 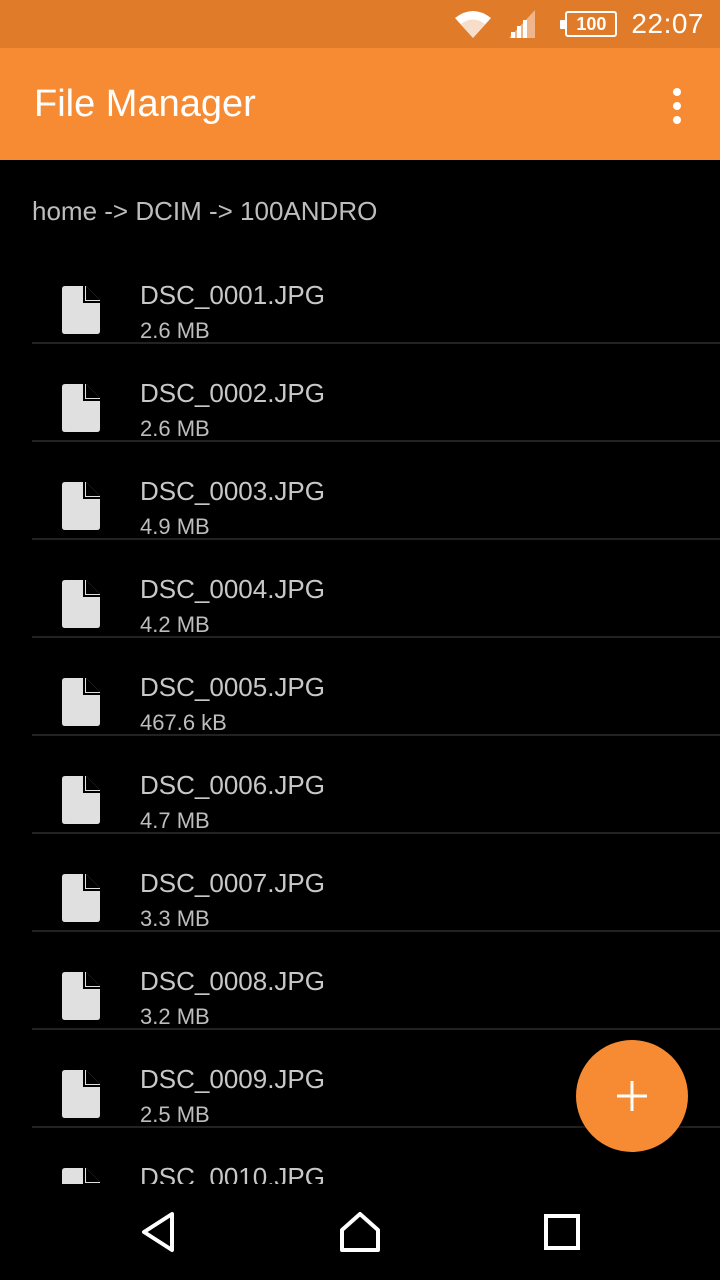 What do you see at coordinates (360, 104) in the screenshot?
I see `app-bar: File Manager` at bounding box center [360, 104].